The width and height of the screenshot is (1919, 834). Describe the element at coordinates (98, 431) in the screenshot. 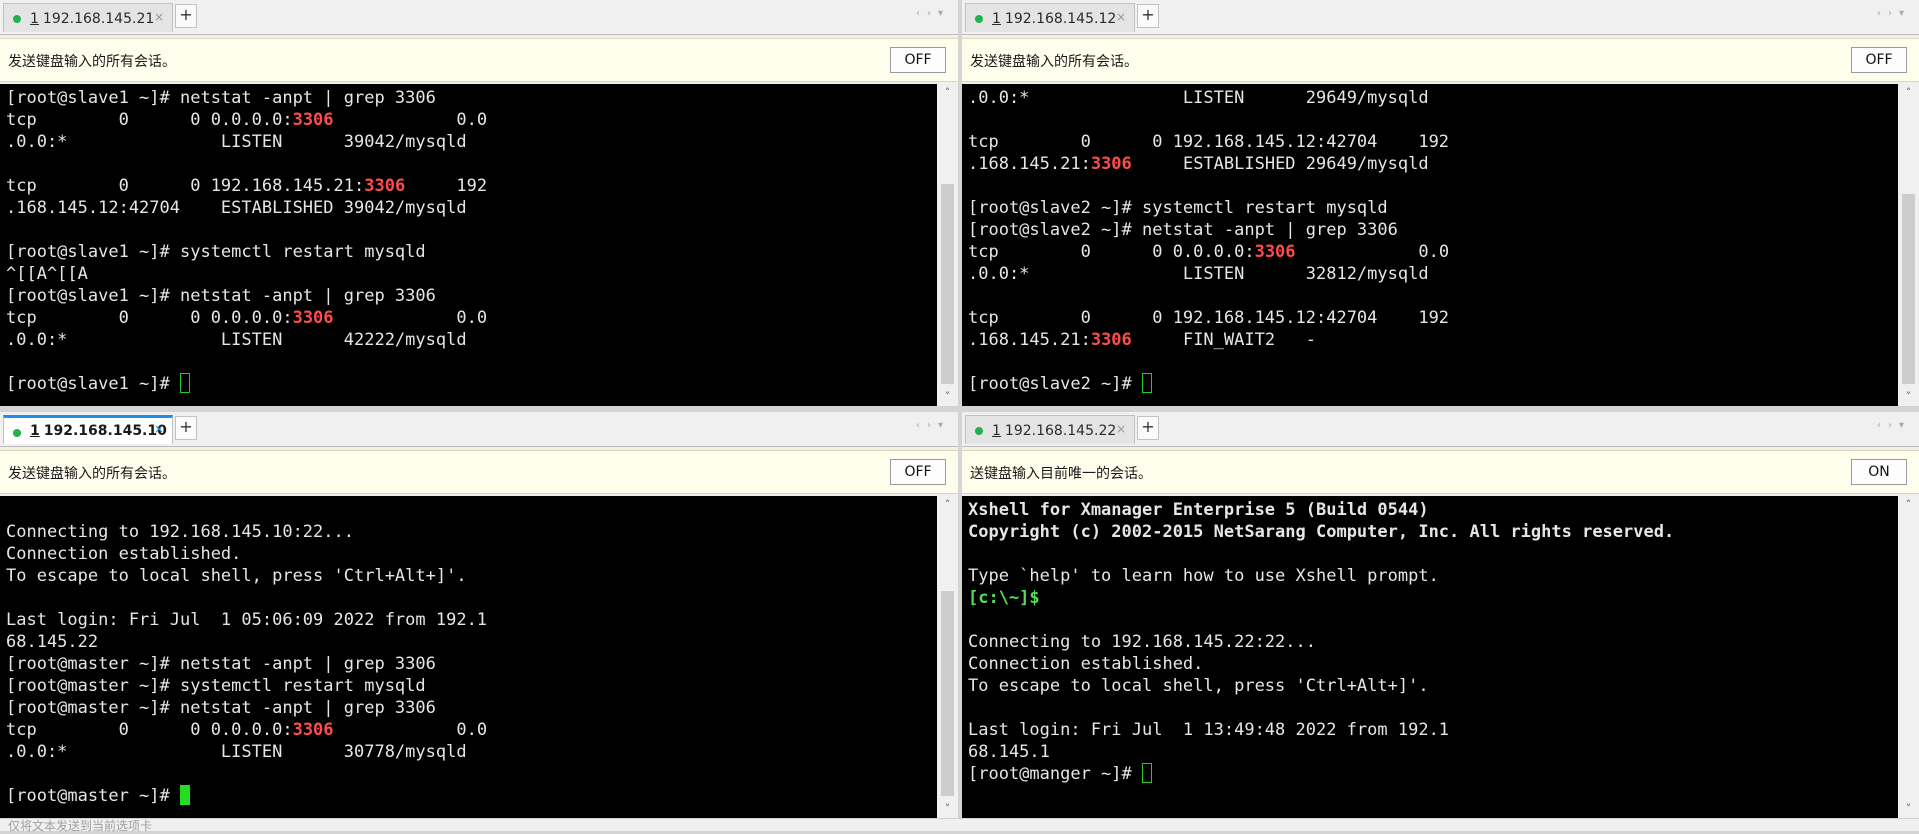

I see `session-tab-label: 1 192.168.145.10` at that location.